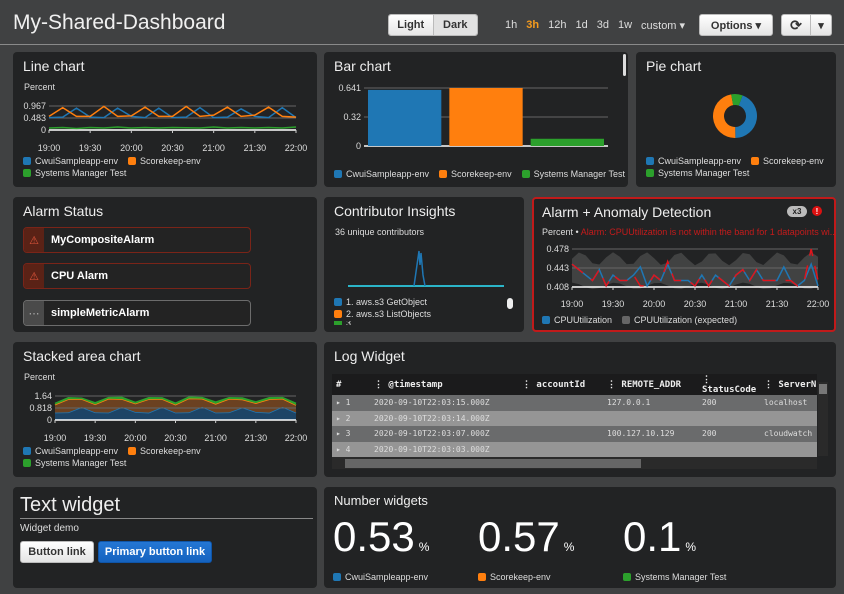  What do you see at coordinates (380, 577) in the screenshot?
I see `number-label: CwuiSampleapp-env` at bounding box center [380, 577].